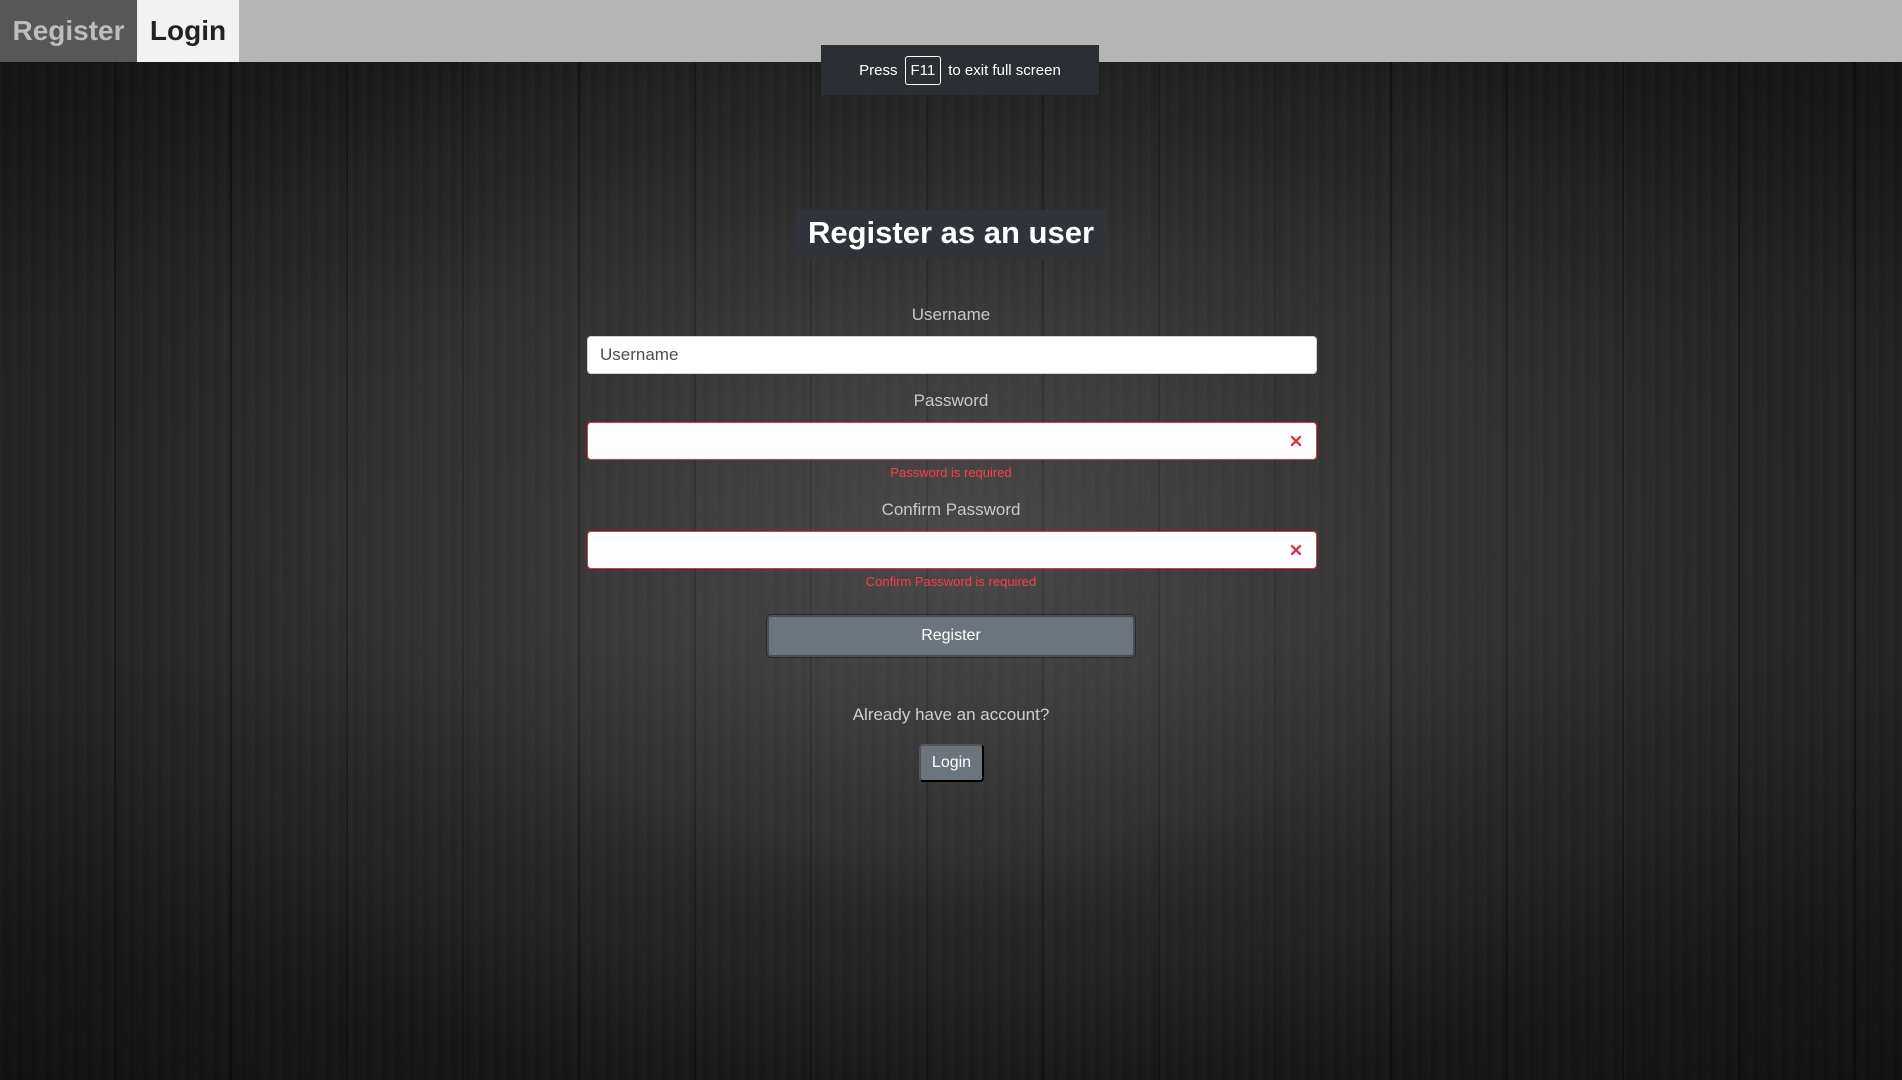  Describe the element at coordinates (68, 31) in the screenshot. I see `nav-register-link: Register` at that location.